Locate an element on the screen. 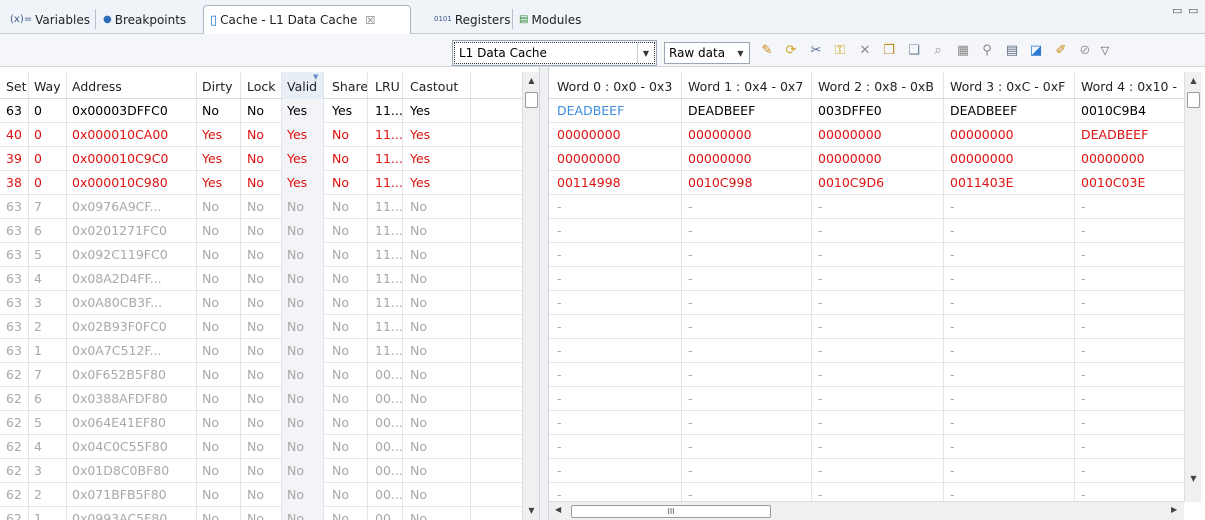 Image resolution: width=1205 pixels, height=520 pixels. tab-variables: (x)= Variables is located at coordinates (50, 19).